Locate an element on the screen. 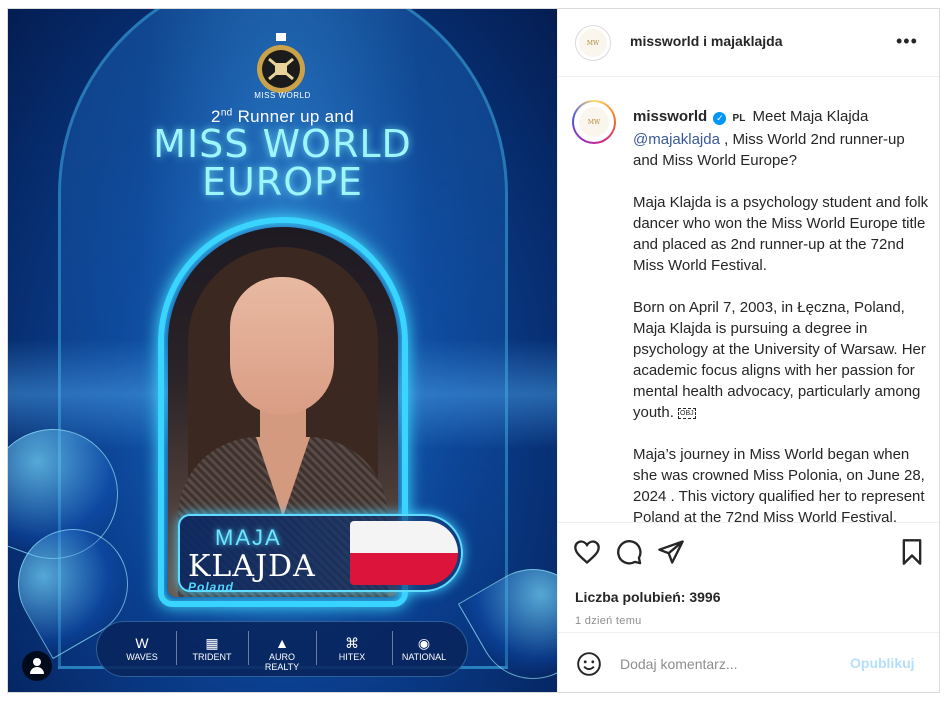  auro-logo-icon: ▲ is located at coordinates (282, 643).